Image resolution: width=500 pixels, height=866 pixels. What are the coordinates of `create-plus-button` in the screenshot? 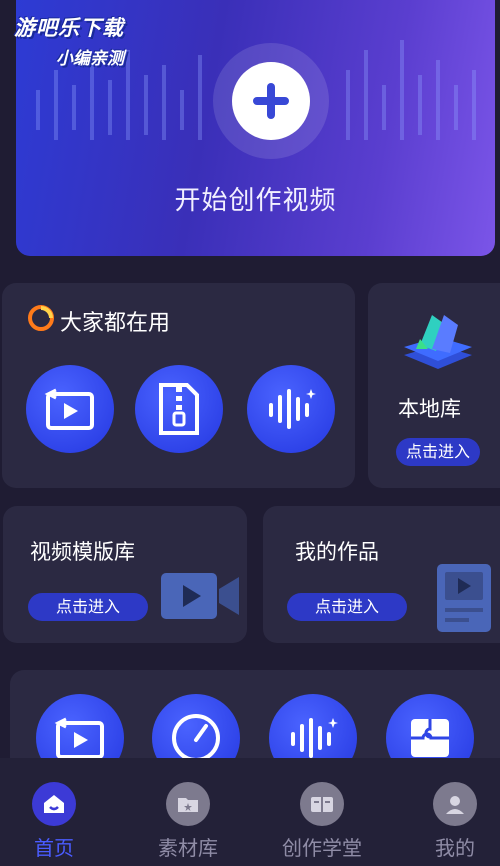 It's located at (271, 101).